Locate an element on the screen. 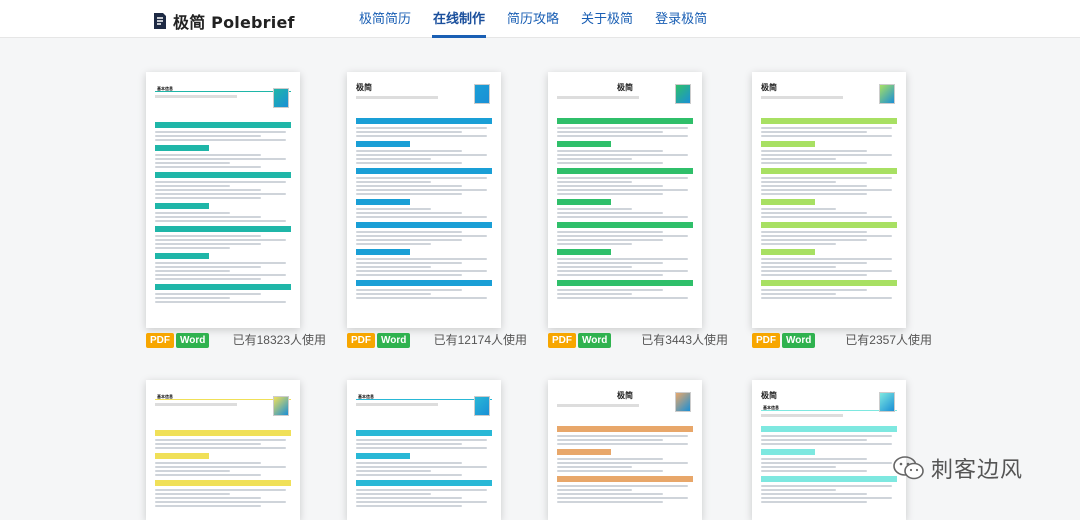 The height and width of the screenshot is (520, 1080). template-preview-name: 极简 is located at coordinates (769, 395).